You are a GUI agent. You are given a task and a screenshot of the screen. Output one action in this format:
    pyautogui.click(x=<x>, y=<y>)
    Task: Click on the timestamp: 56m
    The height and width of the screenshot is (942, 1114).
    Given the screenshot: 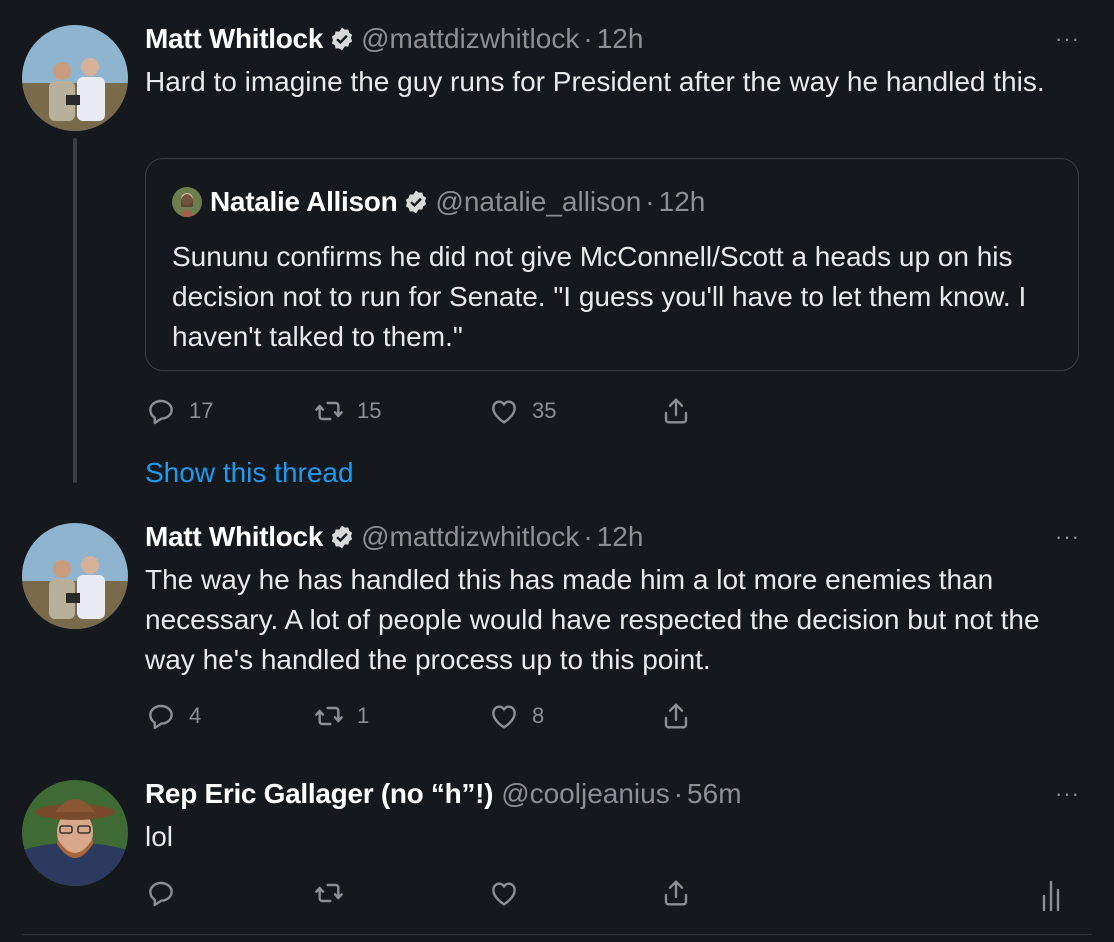 What is the action you would take?
    pyautogui.click(x=714, y=794)
    